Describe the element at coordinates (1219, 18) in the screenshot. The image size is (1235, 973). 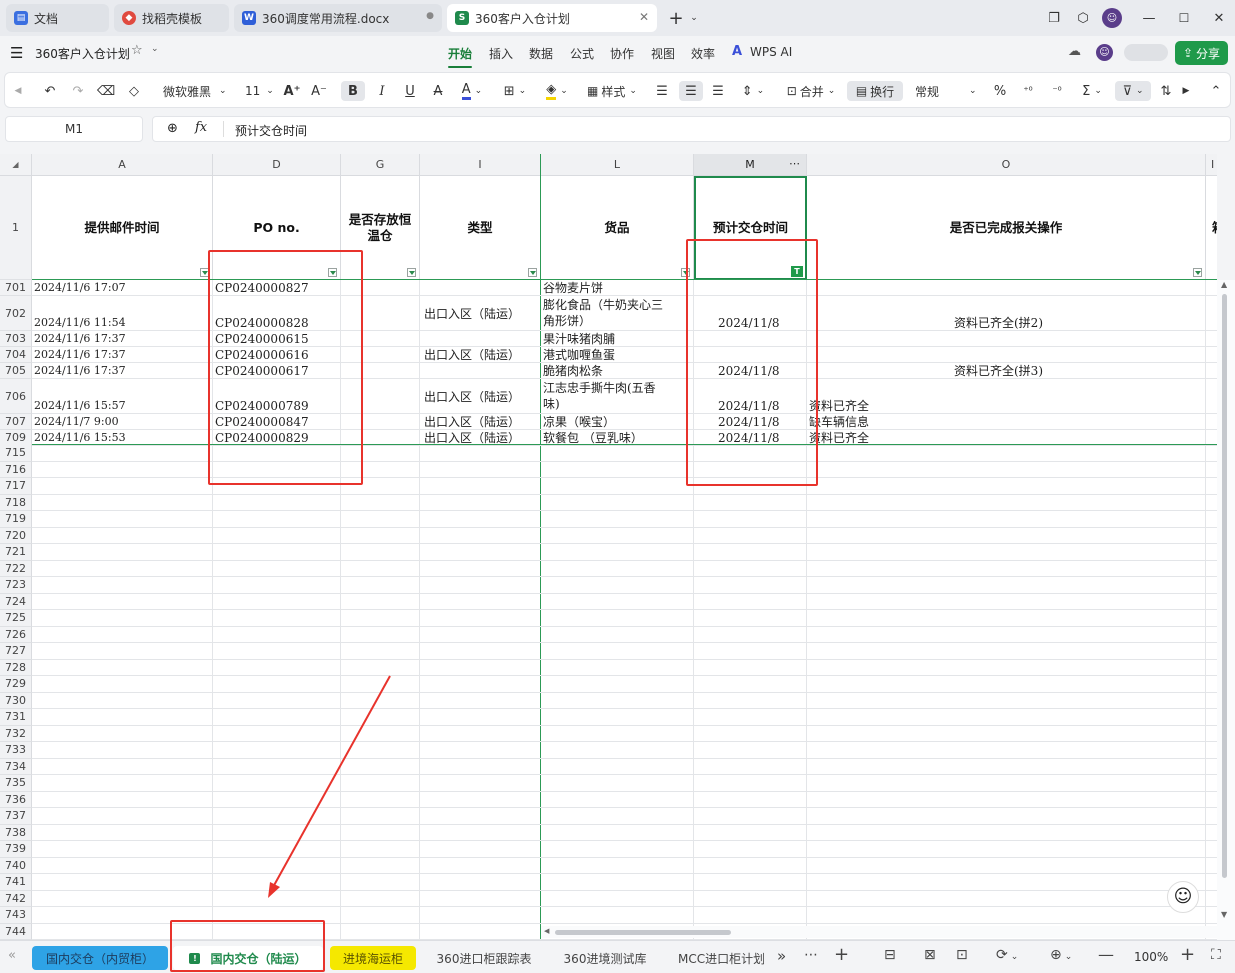
I see `close-window-icon: ✕` at that location.